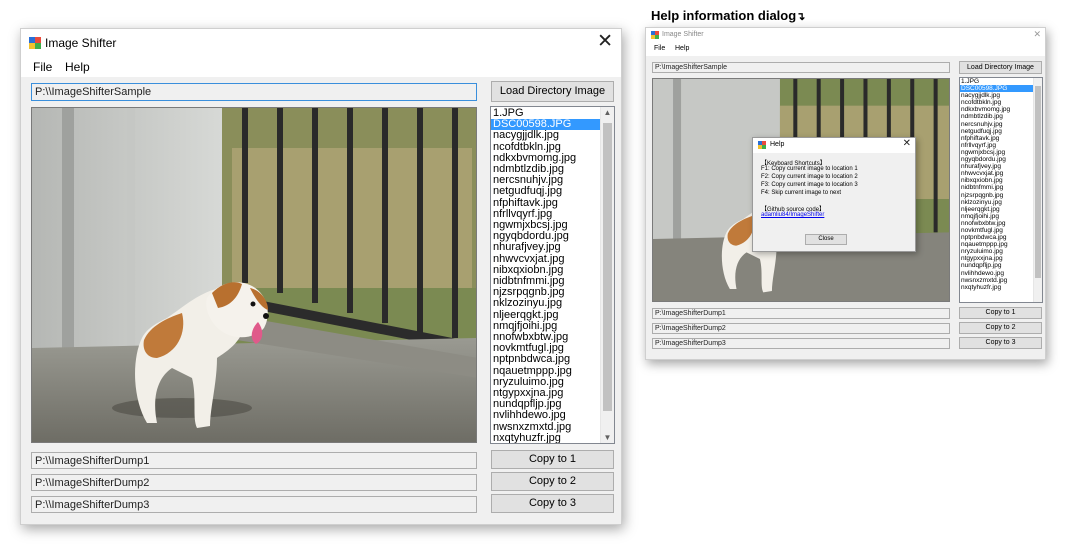  What do you see at coordinates (552, 135) in the screenshot?
I see `main-file-item: nacygjjdlk.jpg` at bounding box center [552, 135].